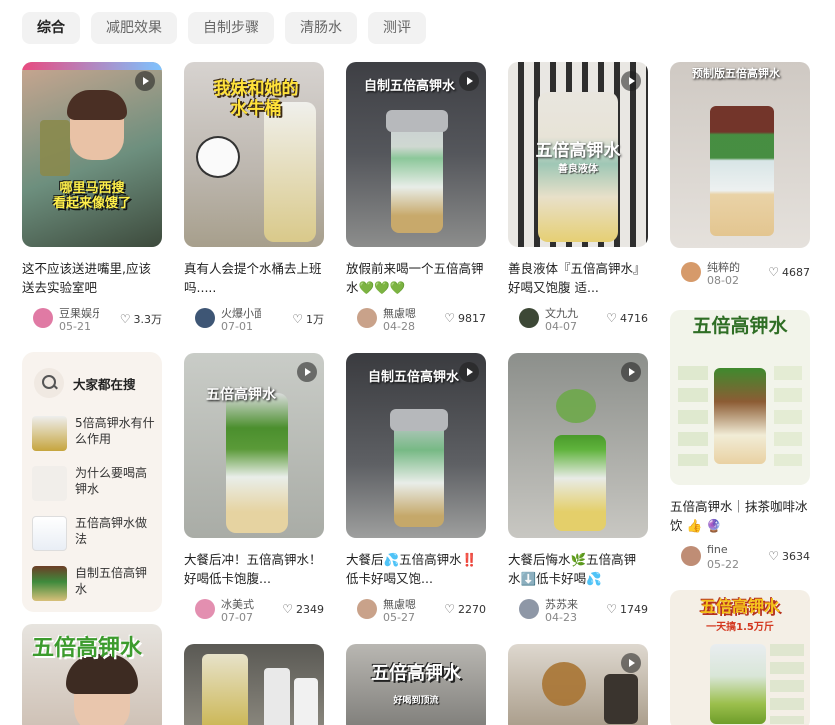 This screenshot has width=835, height=725. Describe the element at coordinates (565, 604) in the screenshot. I see `author-name: 苏苏来` at that location.